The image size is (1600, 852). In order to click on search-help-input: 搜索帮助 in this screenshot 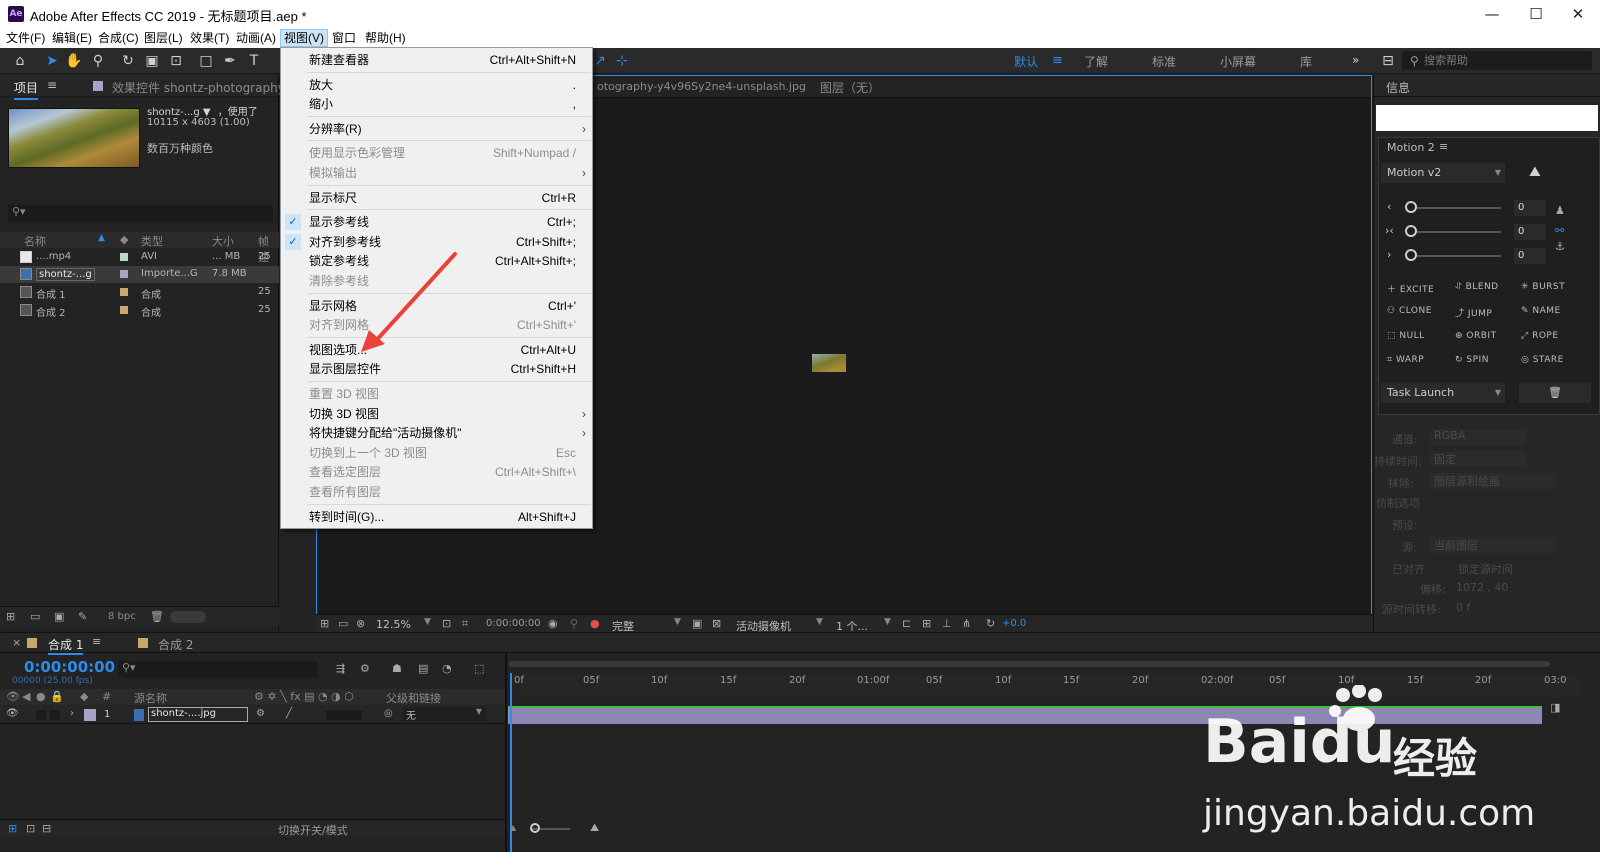, I will do `click(1497, 60)`.